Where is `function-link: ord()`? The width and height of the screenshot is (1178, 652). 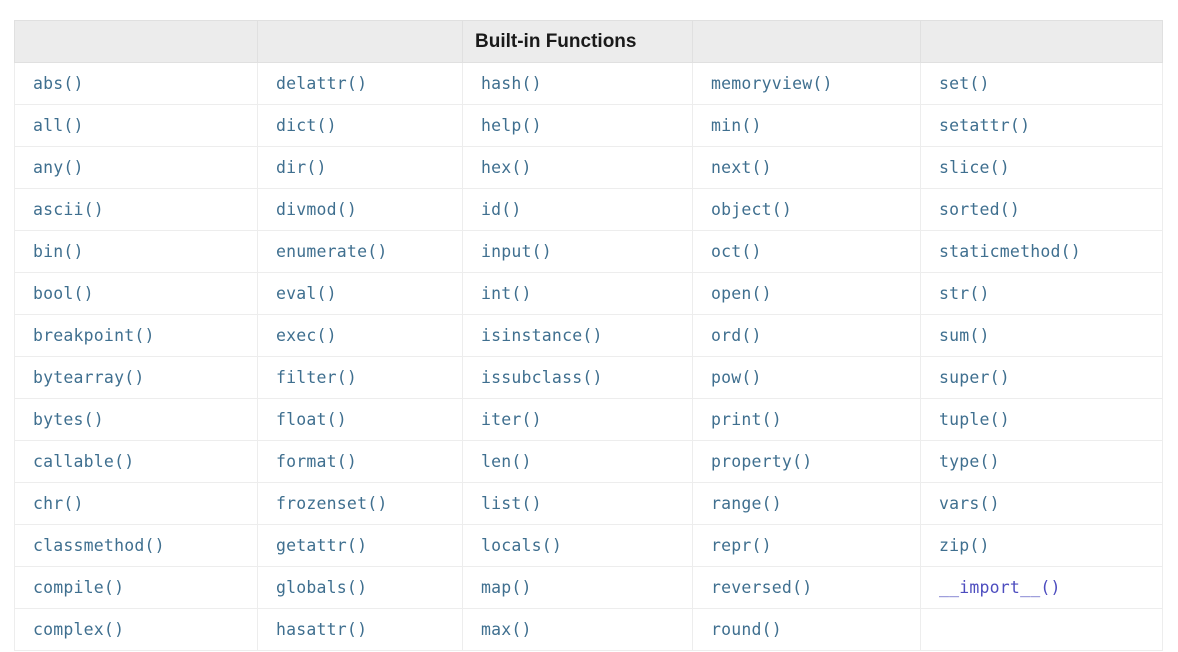 function-link: ord() is located at coordinates (736, 336).